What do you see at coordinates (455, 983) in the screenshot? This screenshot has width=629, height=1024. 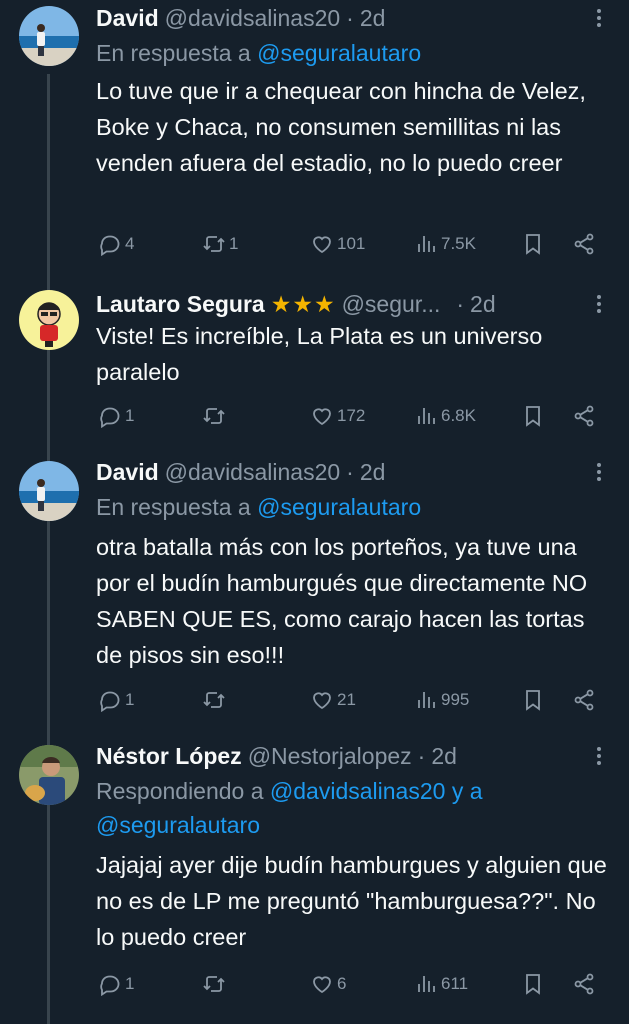 I see `views-count: 611` at bounding box center [455, 983].